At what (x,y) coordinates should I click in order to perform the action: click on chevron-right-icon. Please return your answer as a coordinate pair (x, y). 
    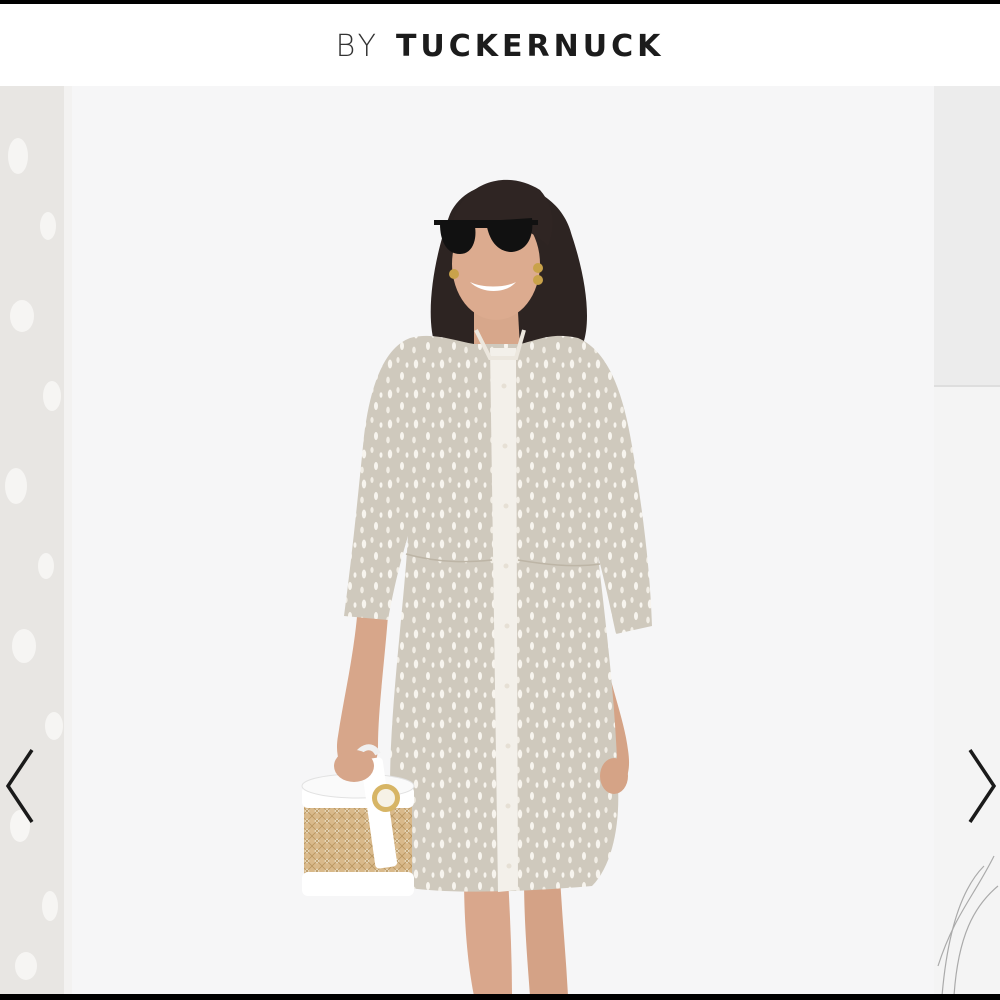
    Looking at the image, I should click on (982, 786).